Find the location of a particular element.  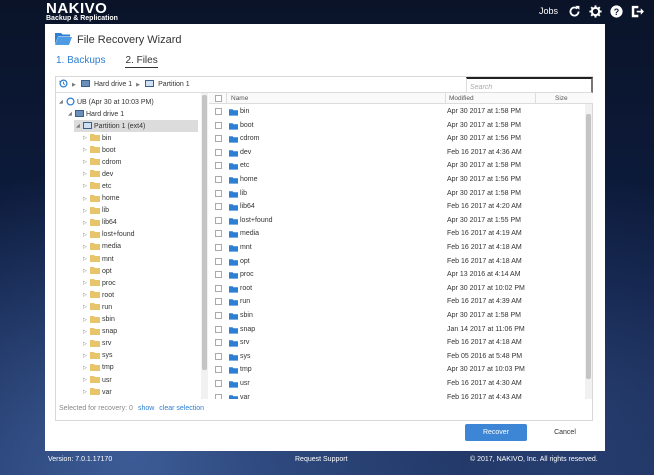

row-name: cdrom is located at coordinates (249, 138).